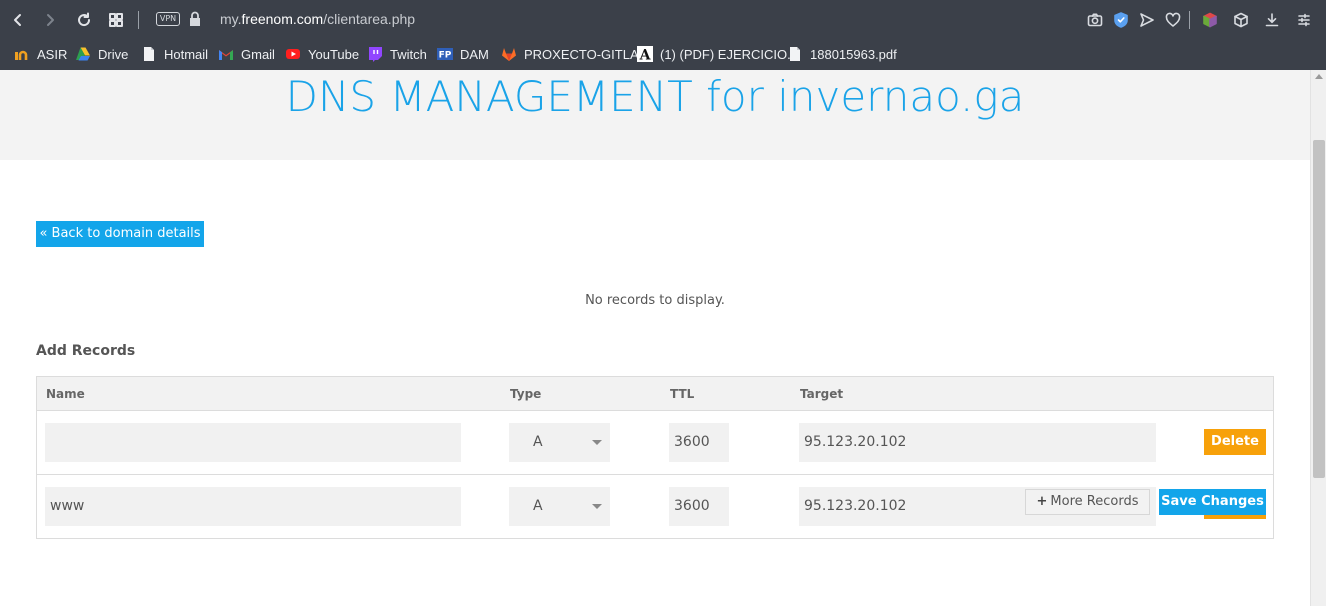 This screenshot has height=606, width=1326. What do you see at coordinates (116, 20) in the screenshot?
I see `tabs-grid-icon` at bounding box center [116, 20].